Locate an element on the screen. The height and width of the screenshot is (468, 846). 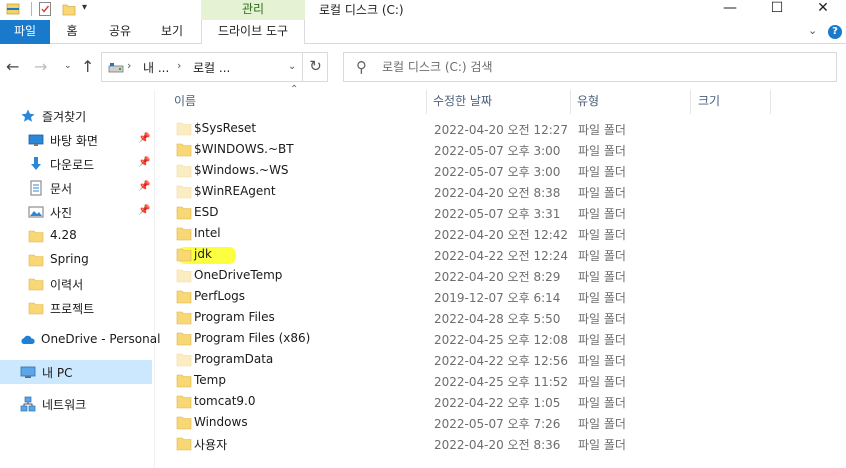
tab-view: 보기 is located at coordinates (172, 32).